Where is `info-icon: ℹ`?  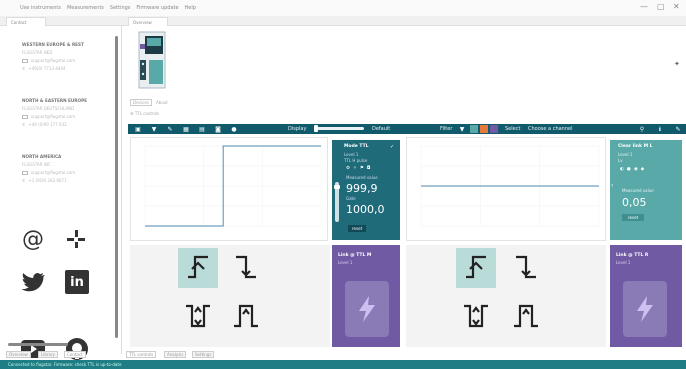
info-icon: ℹ is located at coordinates (660, 129).